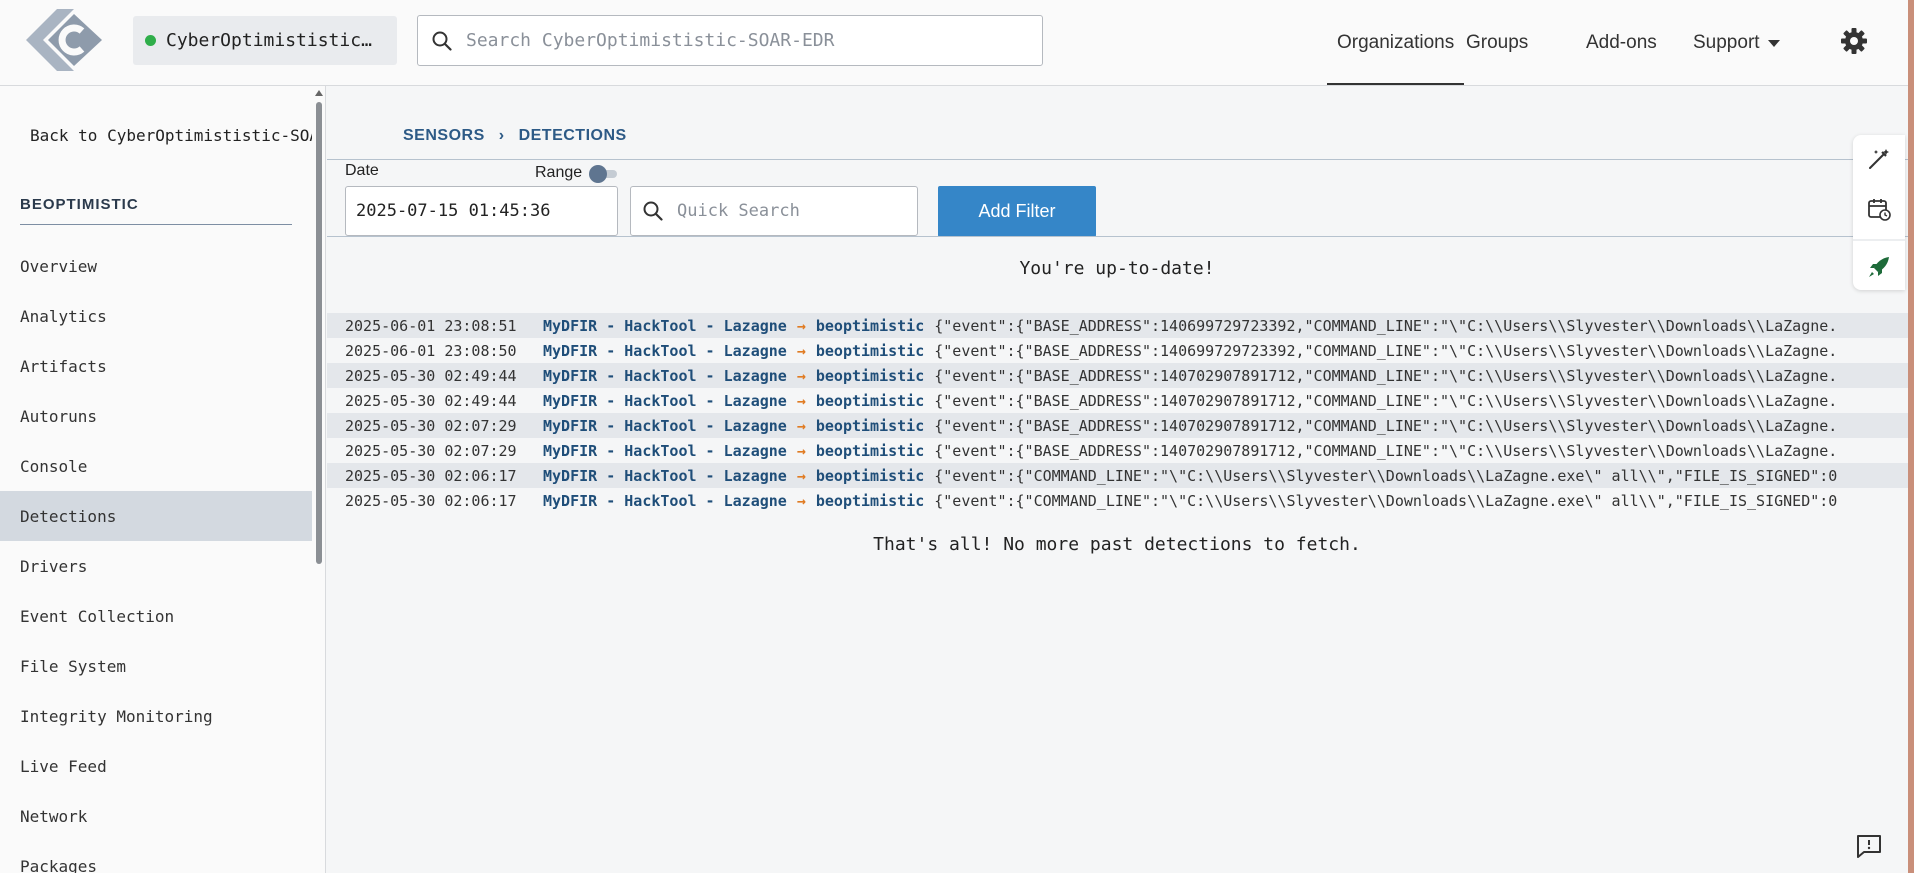 This screenshot has height=873, width=1914. Describe the element at coordinates (787, 211) in the screenshot. I see `quick-search-input` at that location.